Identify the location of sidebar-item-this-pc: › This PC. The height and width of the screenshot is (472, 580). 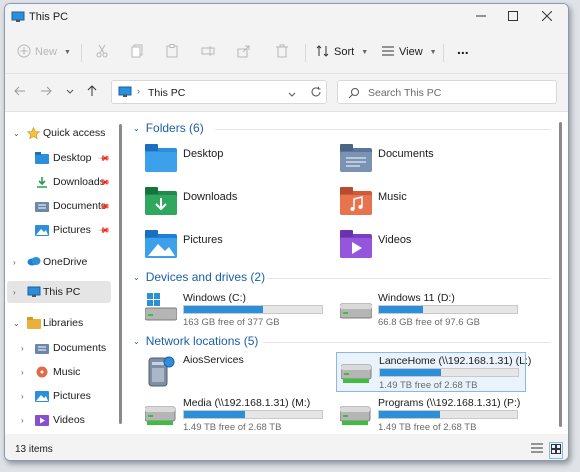
(59, 292).